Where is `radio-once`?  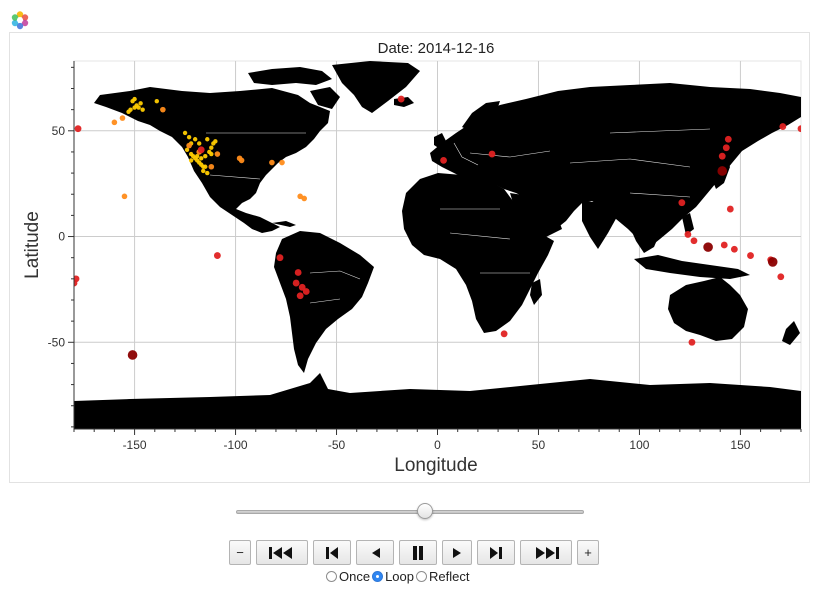 radio-once is located at coordinates (331, 576).